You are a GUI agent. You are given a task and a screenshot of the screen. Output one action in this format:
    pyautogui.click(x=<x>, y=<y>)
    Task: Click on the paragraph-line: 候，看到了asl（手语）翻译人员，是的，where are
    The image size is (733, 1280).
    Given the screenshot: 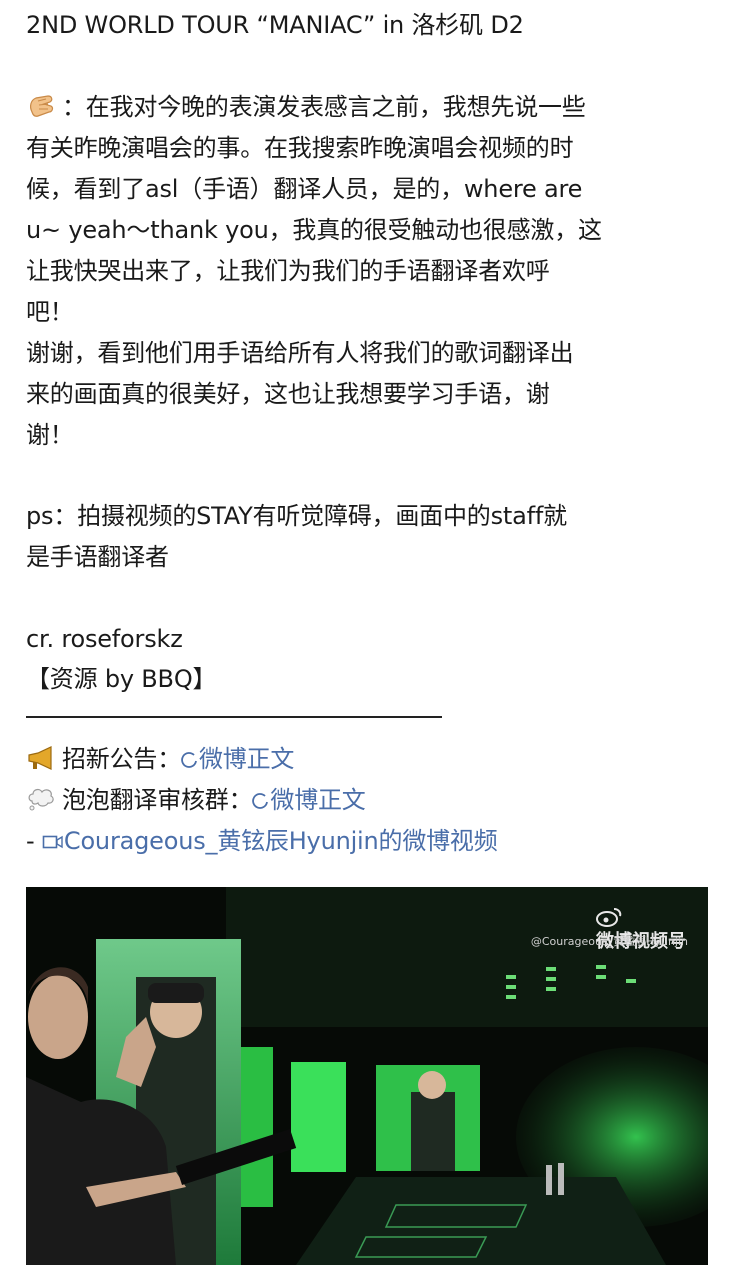 What is the action you would take?
    pyautogui.click(x=304, y=189)
    